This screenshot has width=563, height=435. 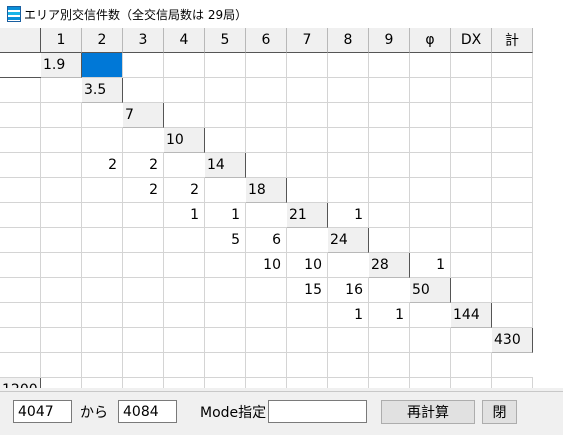 What do you see at coordinates (266, 240) in the screenshot?
I see `grid-cell: 6` at bounding box center [266, 240].